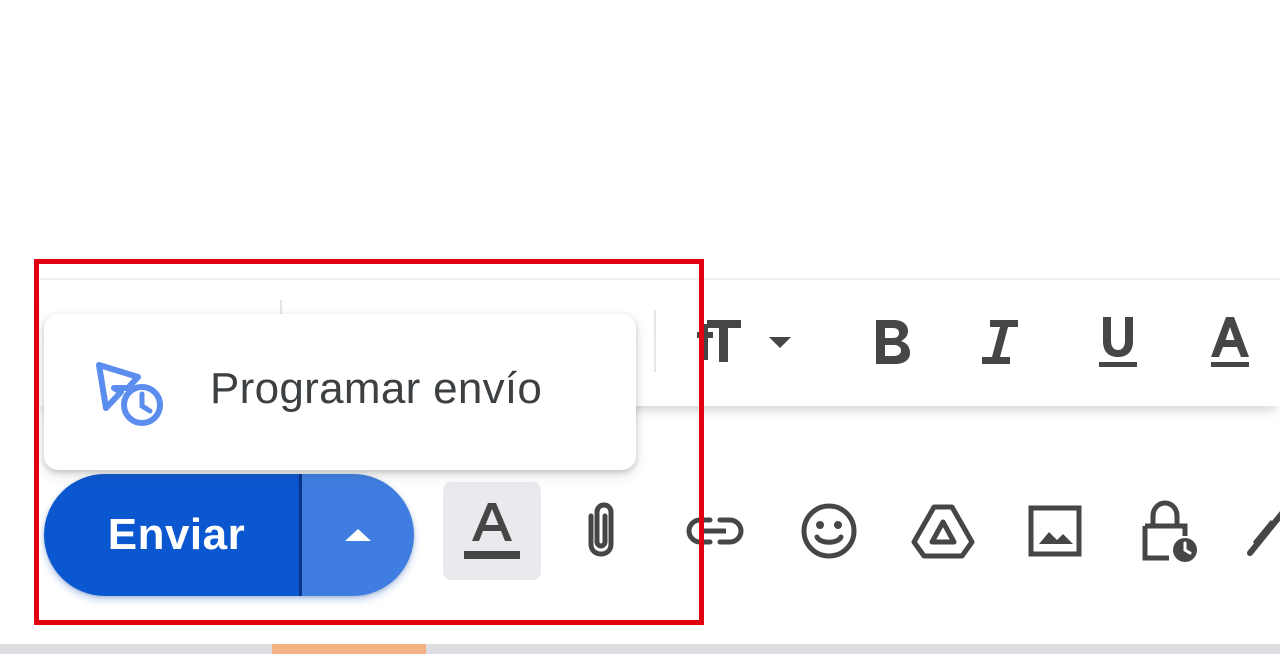 The image size is (1280, 654). I want to click on text-color-button, so click(1230, 342).